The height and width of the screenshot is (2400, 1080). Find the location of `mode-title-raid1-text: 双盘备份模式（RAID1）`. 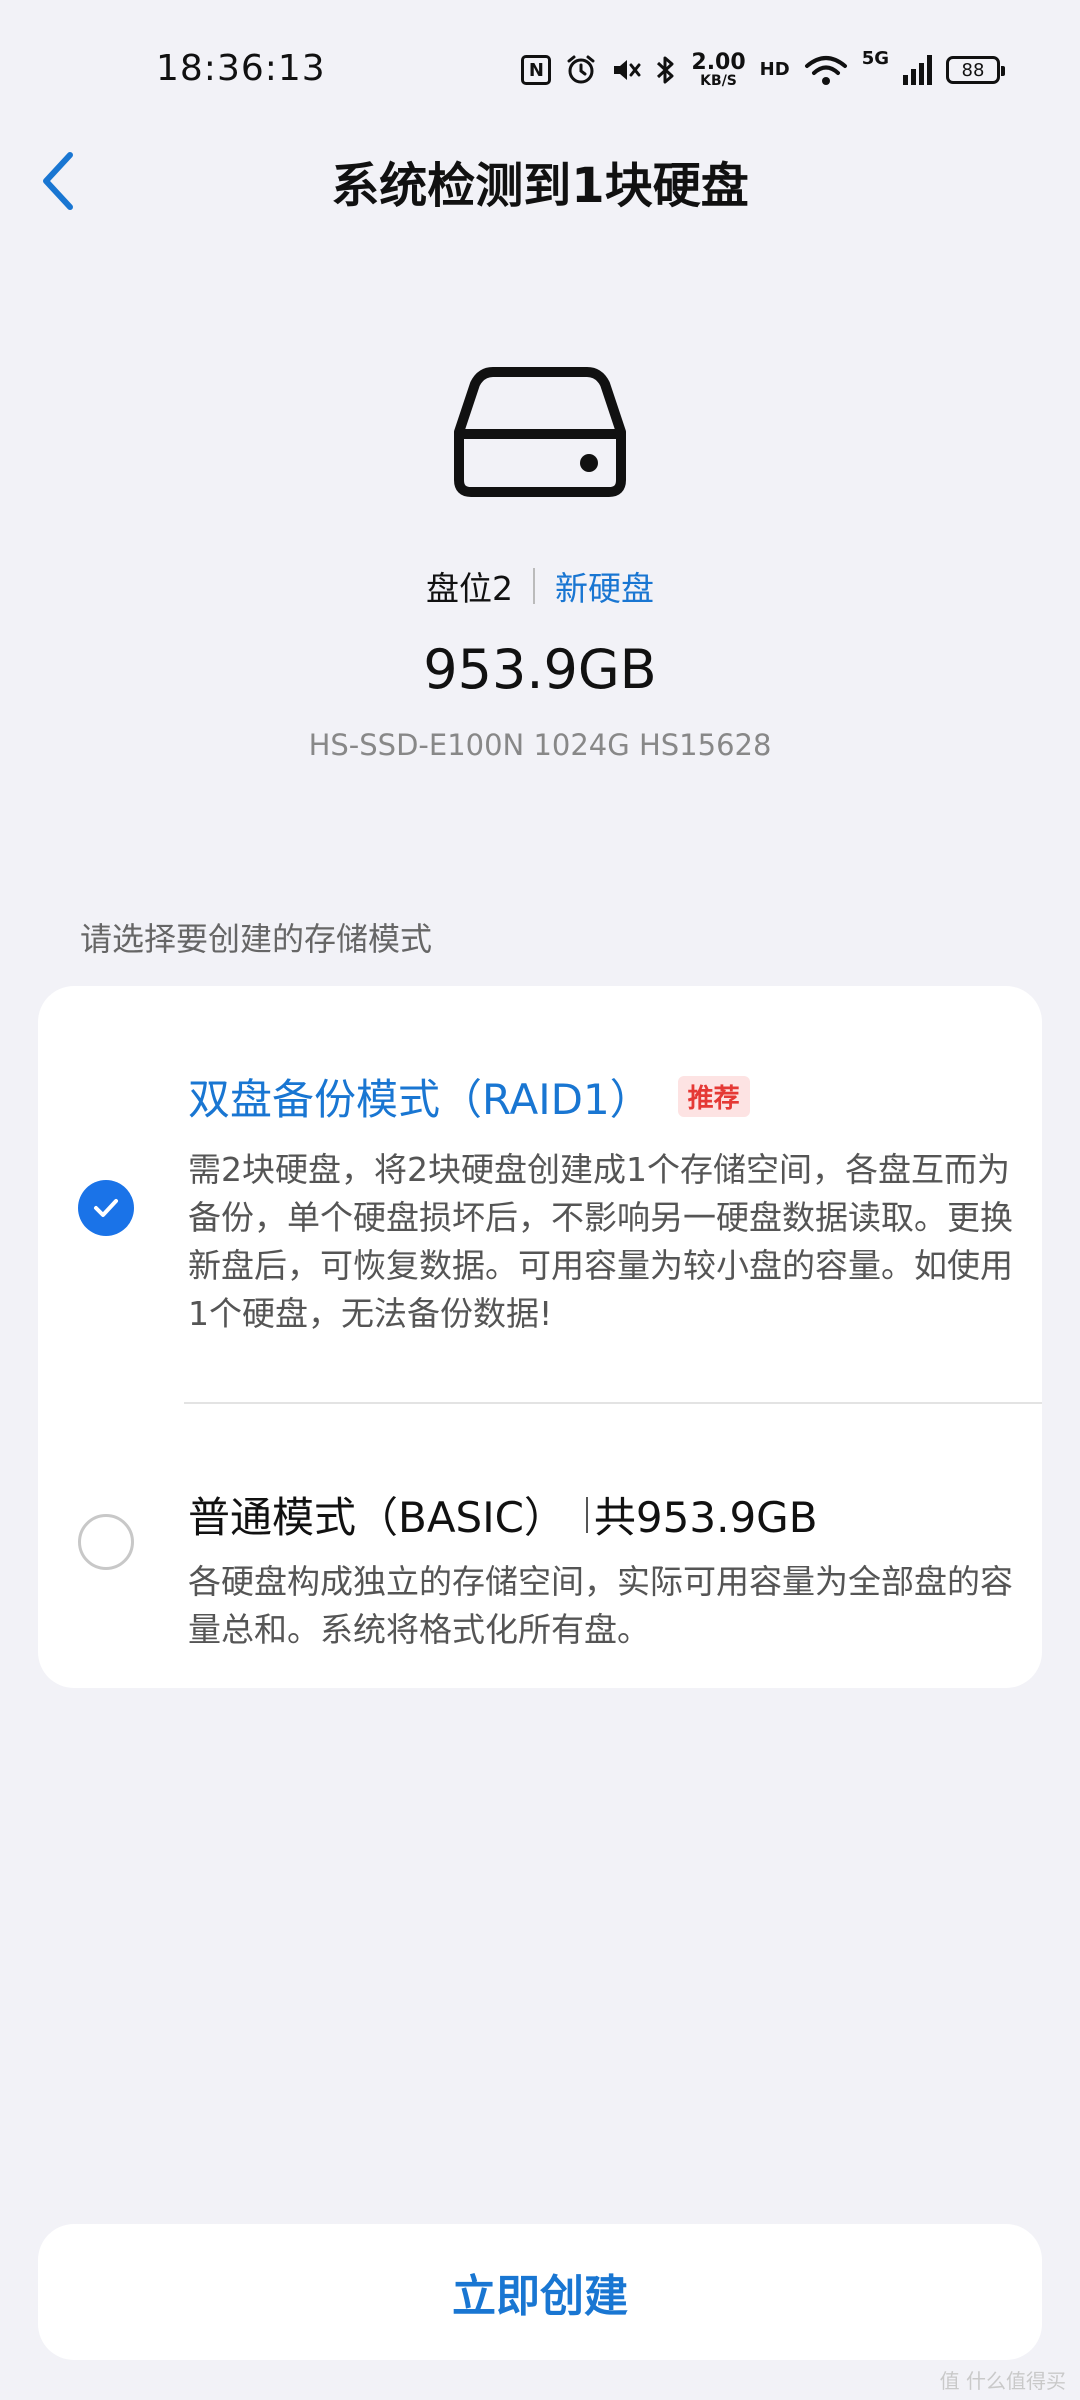

mode-title-raid1-text: 双盘备份模式（RAID1） is located at coordinates (420, 1099).